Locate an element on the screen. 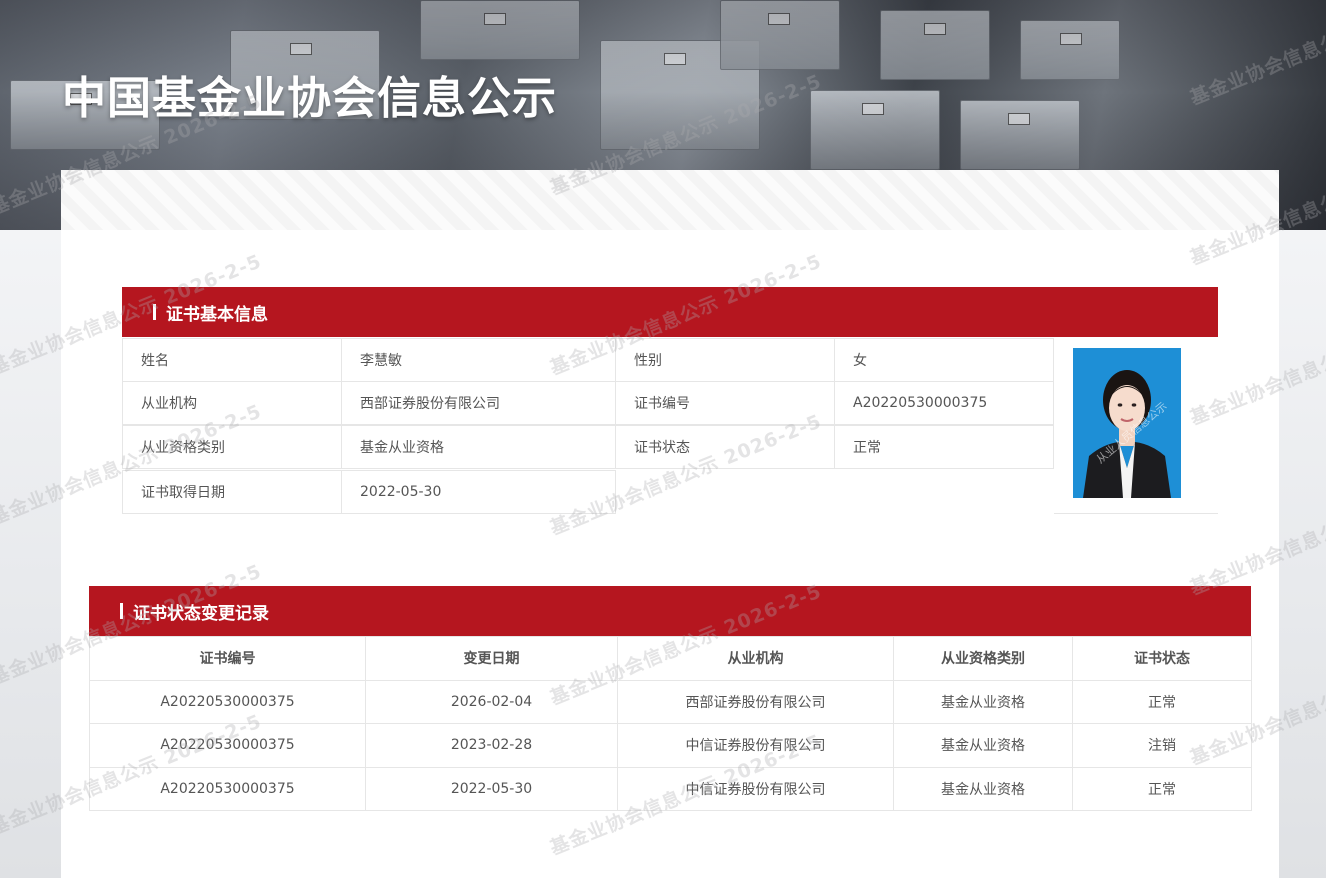  section-header-basic-info: 证书基本信息 is located at coordinates (670, 312).